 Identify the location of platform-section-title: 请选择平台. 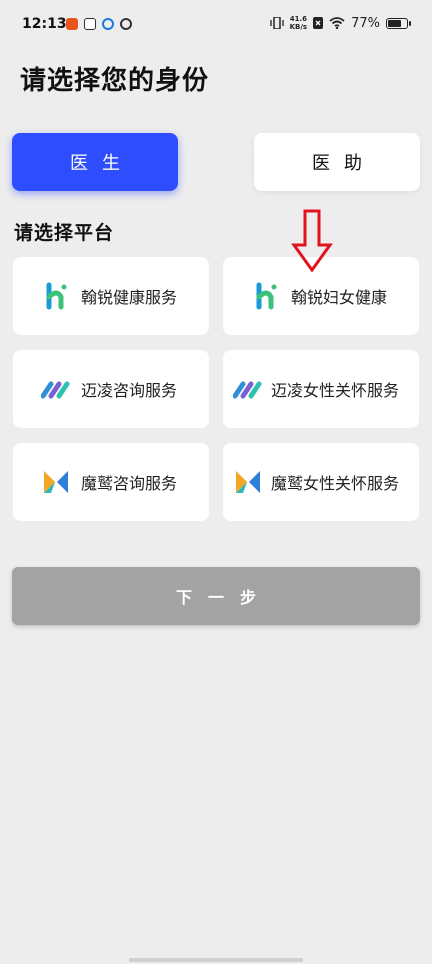
(64, 233).